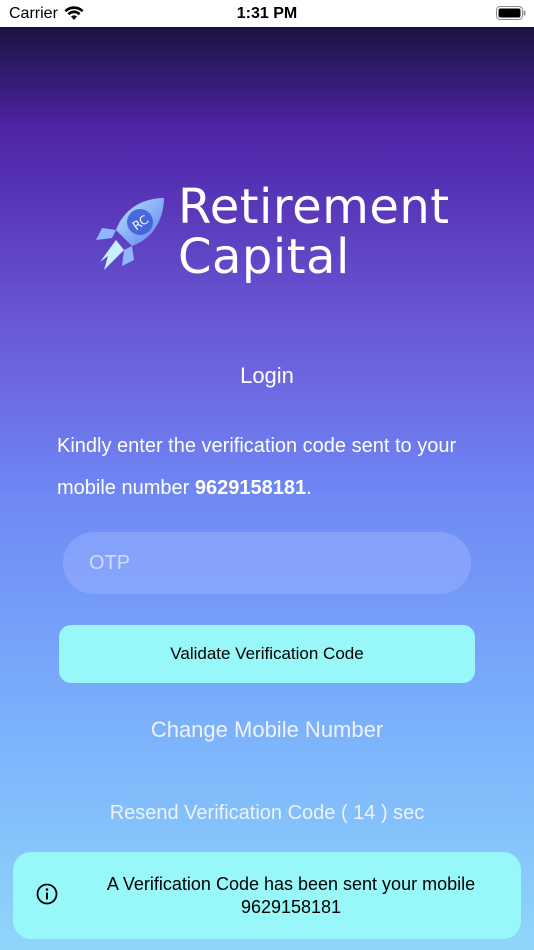  I want to click on battery-icon, so click(511, 13).